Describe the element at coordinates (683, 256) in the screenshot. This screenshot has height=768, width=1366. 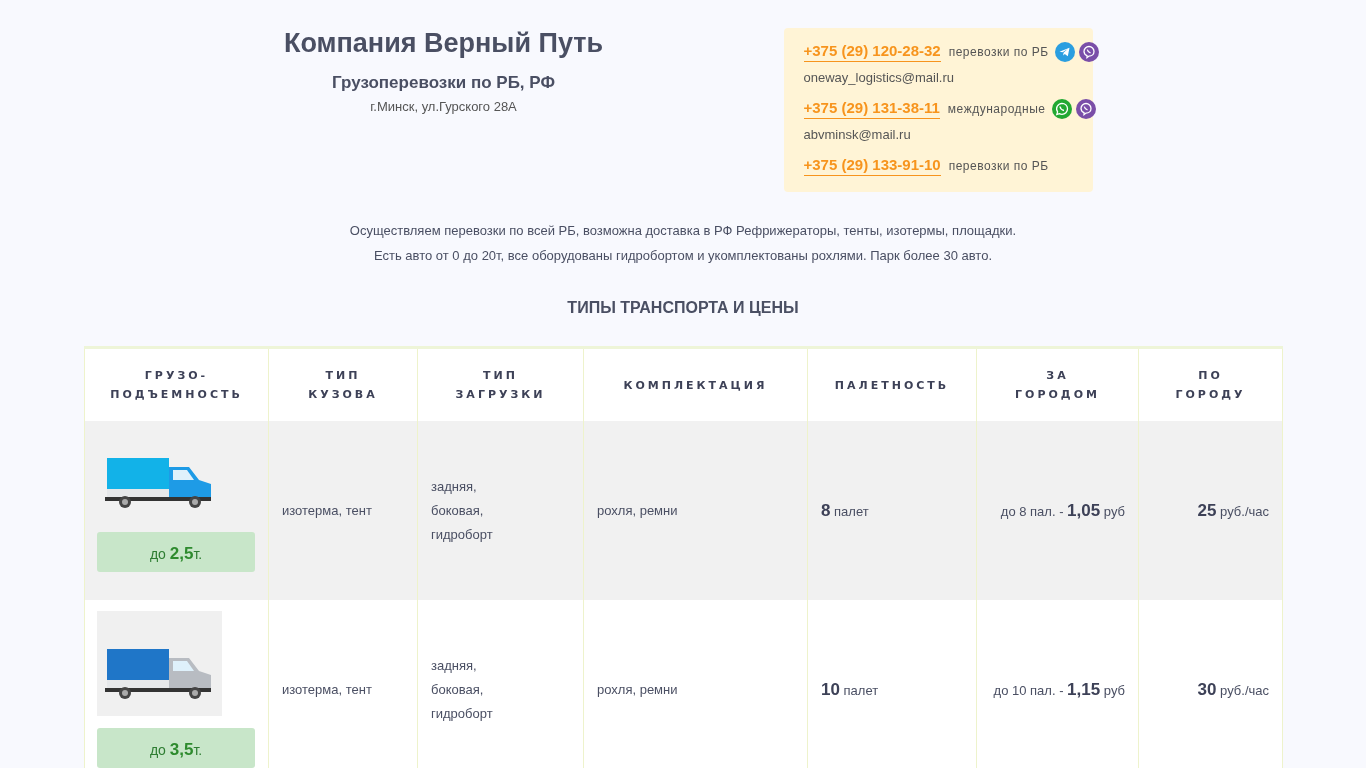
I see `intro-paragraph: Есть авто от 0 до 20т, все оборудованы гидробортом и укомплектованы рохлями. Парк более 30 авто.` at that location.